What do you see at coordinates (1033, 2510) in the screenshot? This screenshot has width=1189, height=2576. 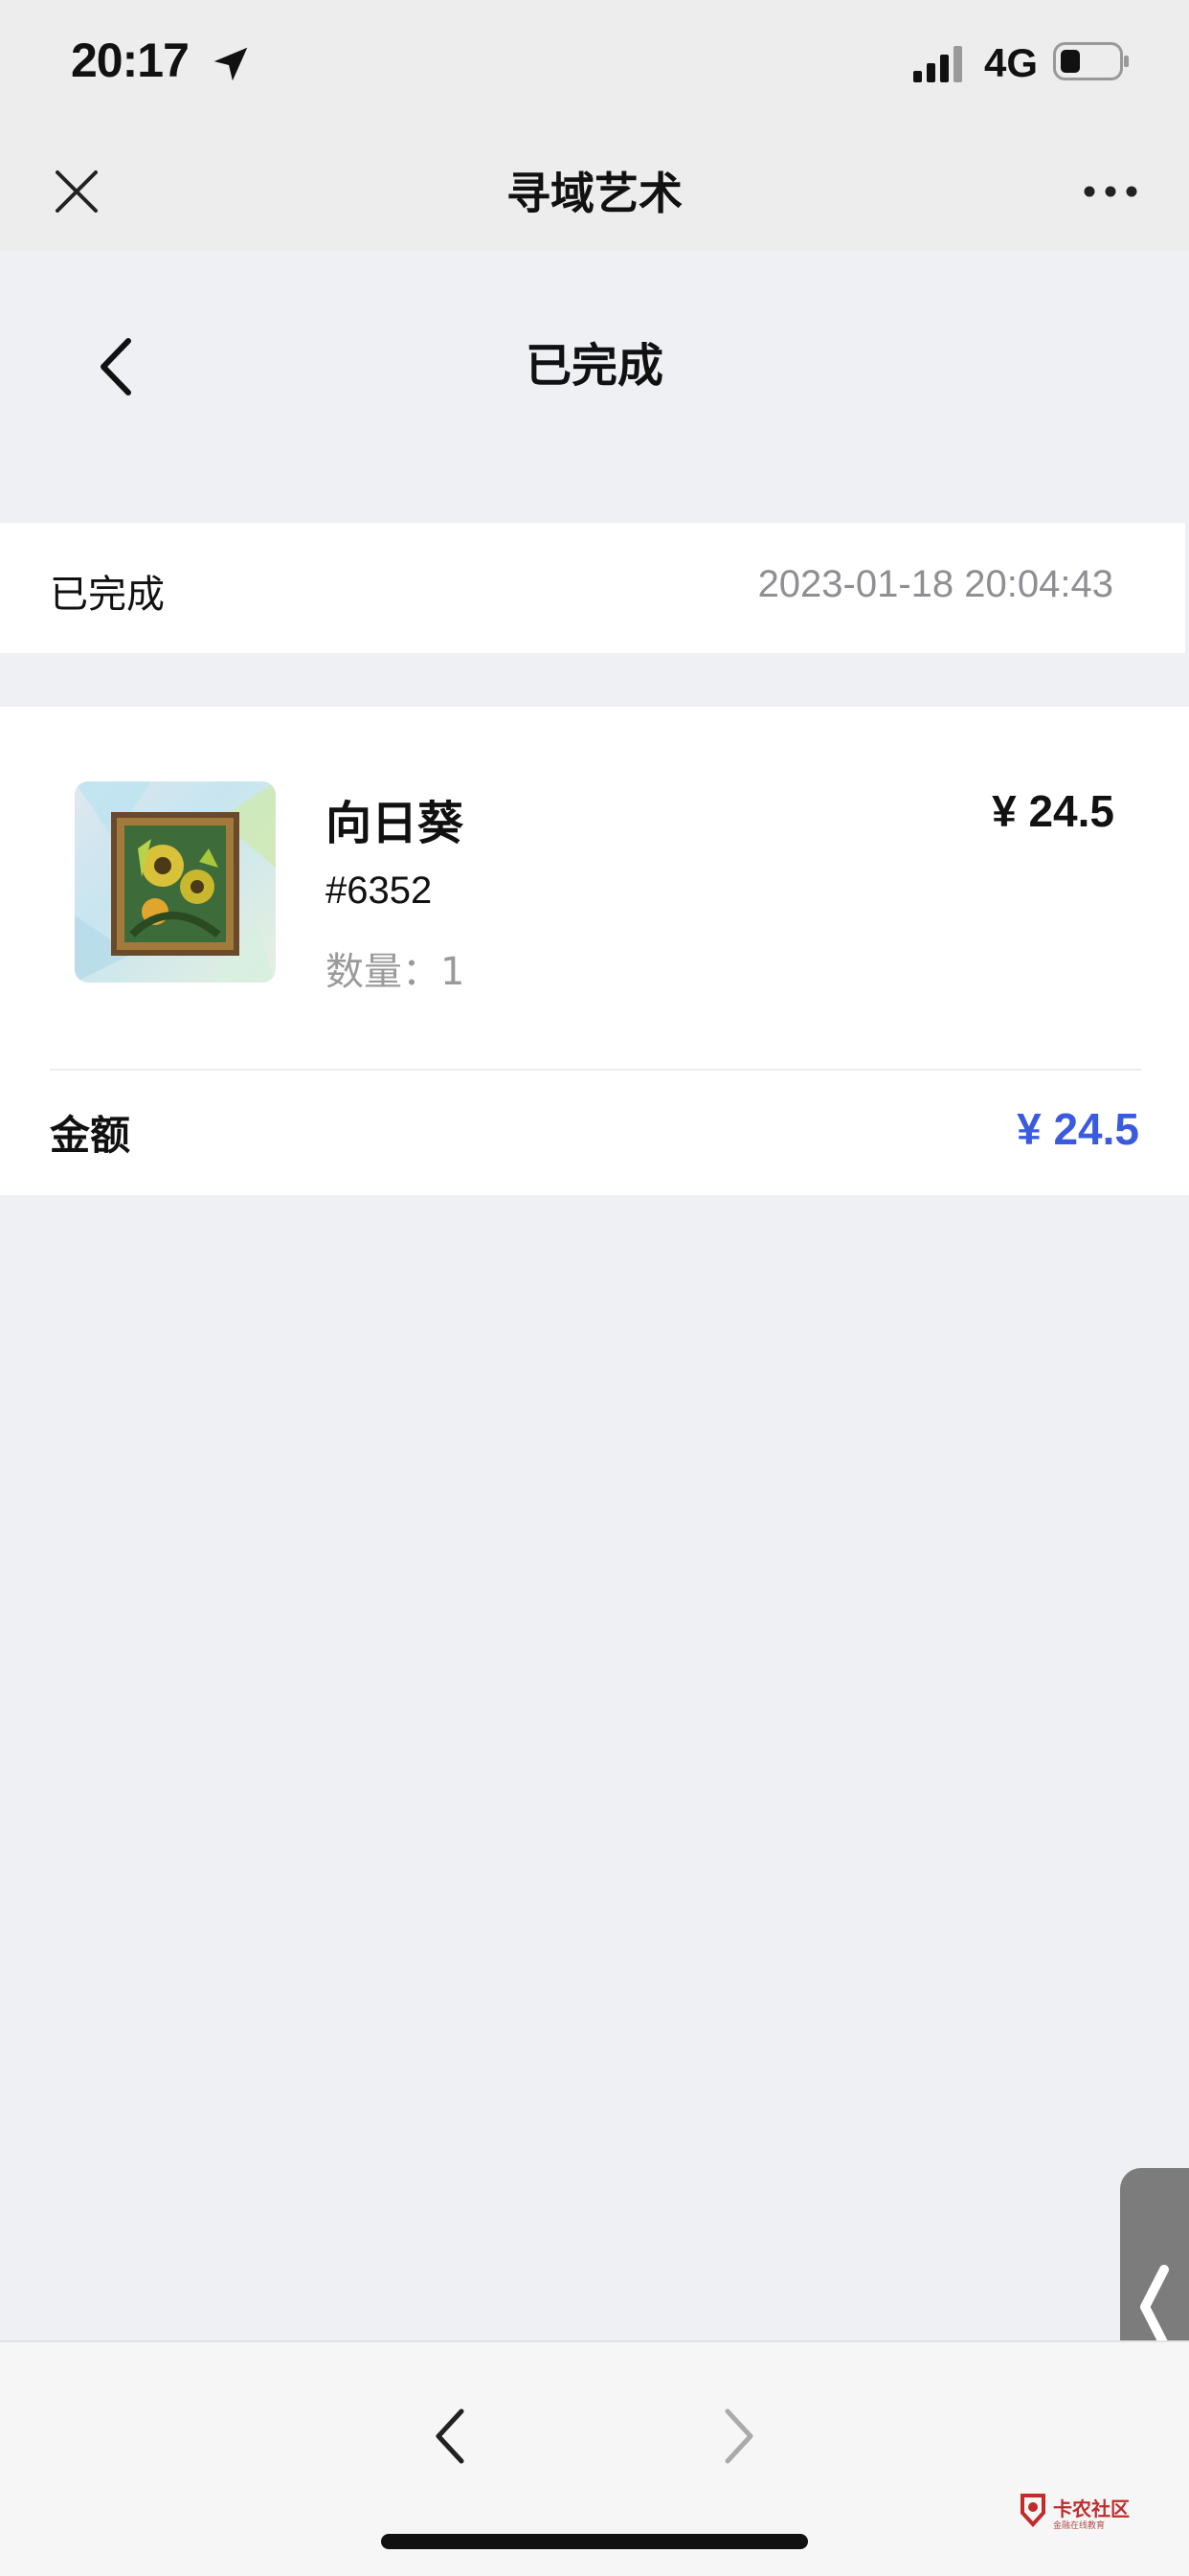 I see `watermark-icon` at bounding box center [1033, 2510].